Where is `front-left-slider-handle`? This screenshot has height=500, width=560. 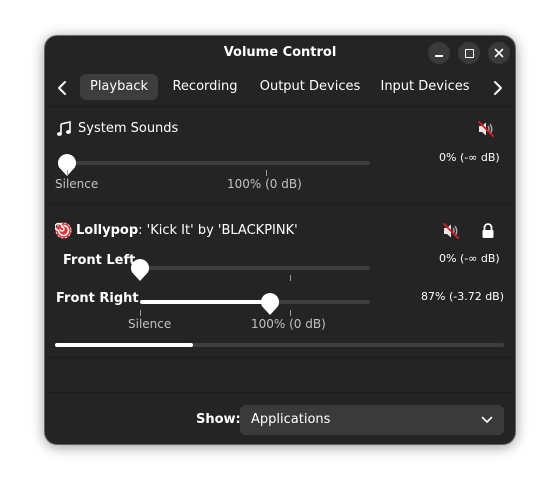 front-left-slider-handle is located at coordinates (140, 270).